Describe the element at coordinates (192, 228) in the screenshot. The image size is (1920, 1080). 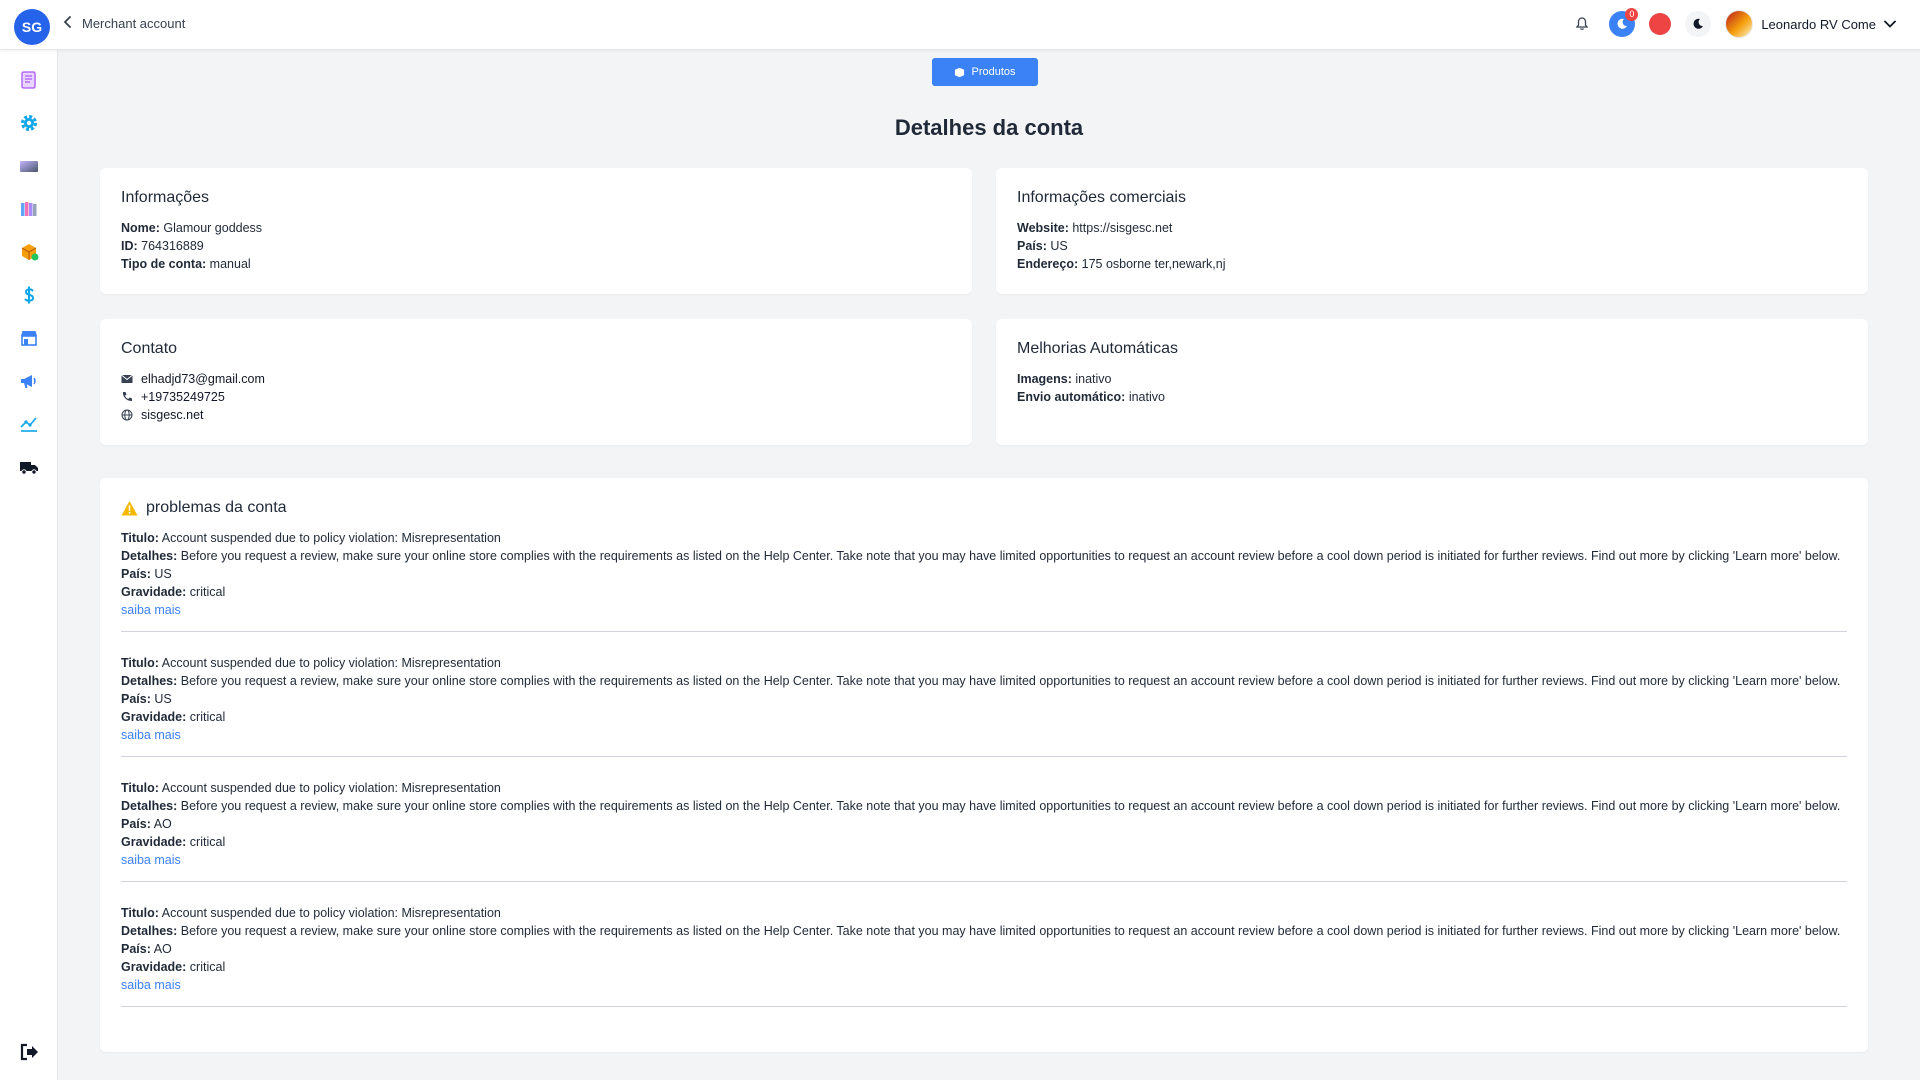
I see `name-row: Nome: Glamour goddess` at that location.